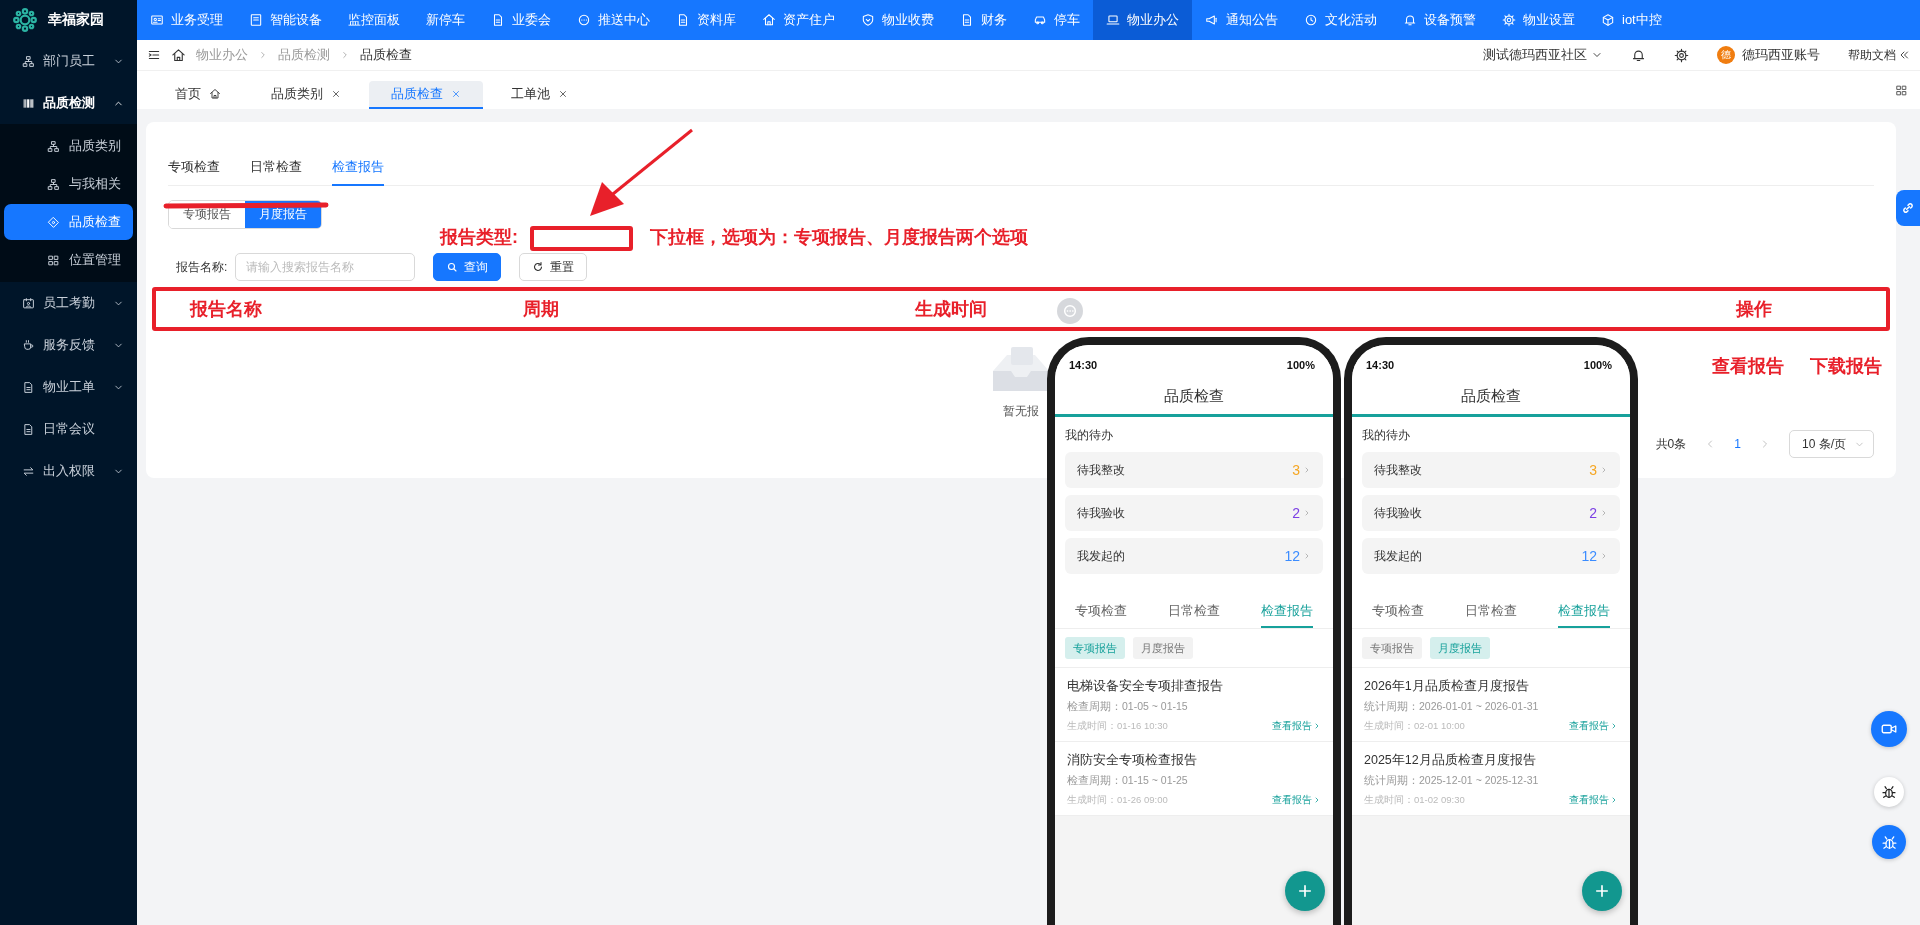  What do you see at coordinates (1889, 729) in the screenshot?
I see `video-button` at bounding box center [1889, 729].